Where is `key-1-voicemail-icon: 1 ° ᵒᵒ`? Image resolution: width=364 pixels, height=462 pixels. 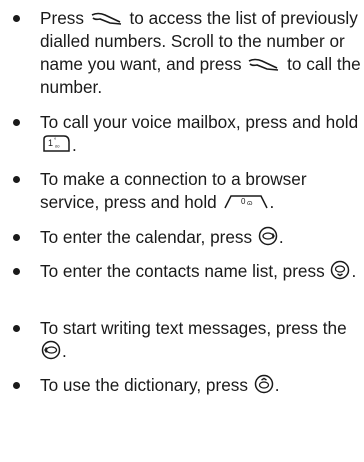 key-1-voicemail-icon: 1 ° ᵒᵒ is located at coordinates (56, 144).